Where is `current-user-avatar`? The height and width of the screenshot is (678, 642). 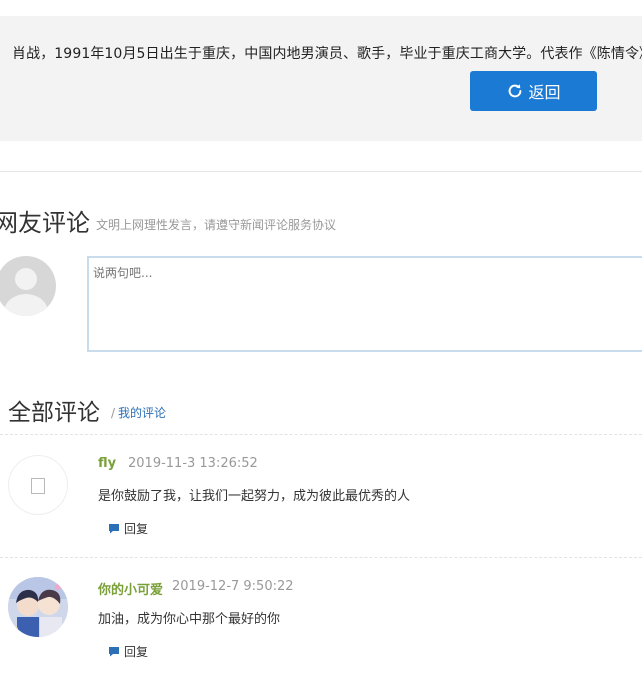
current-user-avatar is located at coordinates (28, 286).